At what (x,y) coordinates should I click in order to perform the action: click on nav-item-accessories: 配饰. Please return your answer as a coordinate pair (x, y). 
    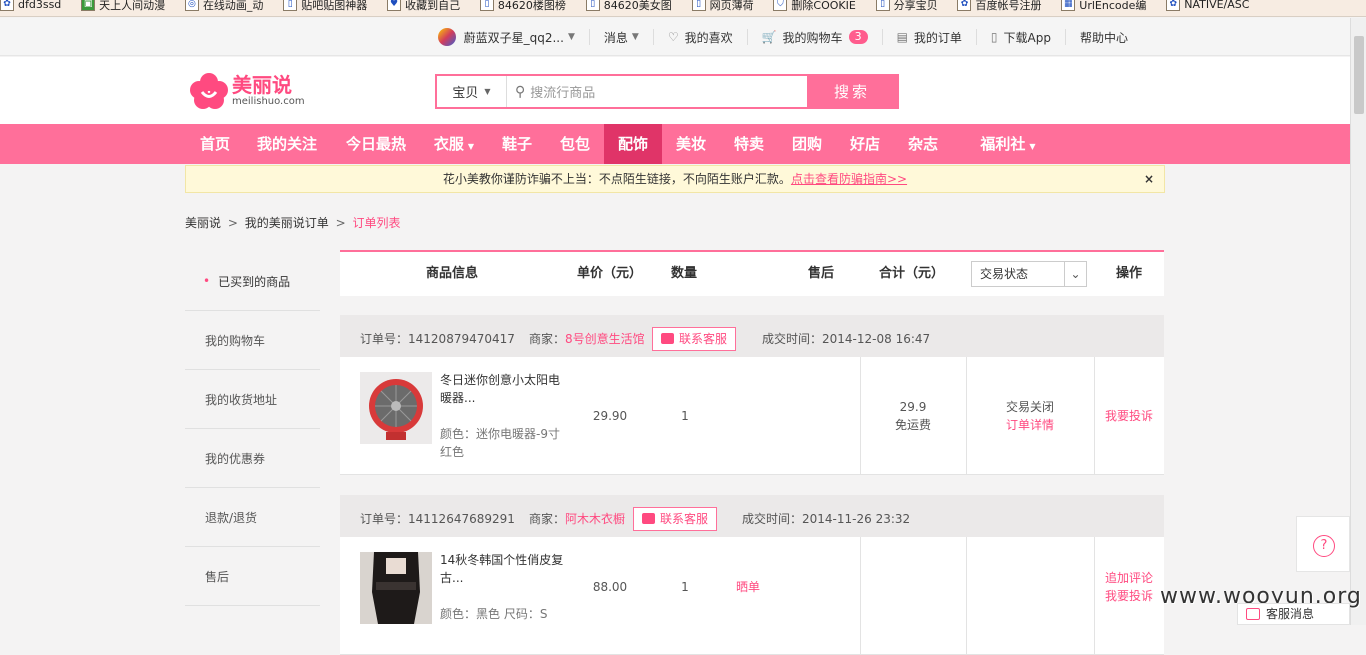
    Looking at the image, I should click on (633, 144).